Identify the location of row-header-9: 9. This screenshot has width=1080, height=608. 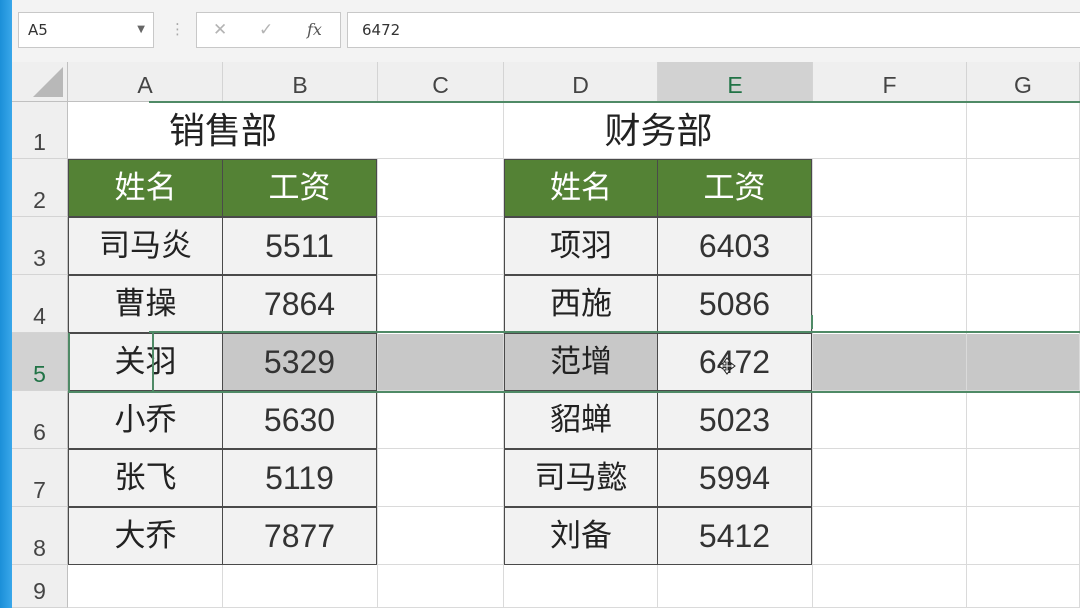
(40, 586).